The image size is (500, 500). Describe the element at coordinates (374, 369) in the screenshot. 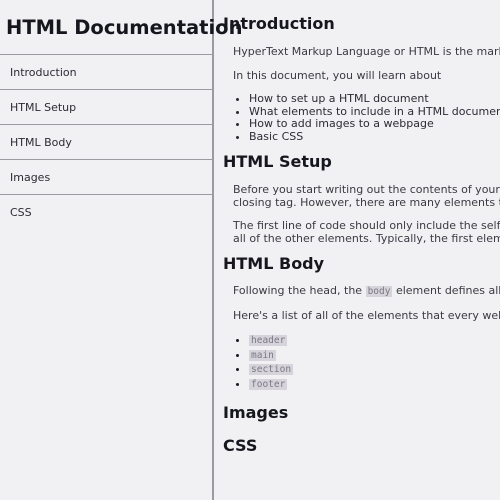

I see `list-item: section` at that location.